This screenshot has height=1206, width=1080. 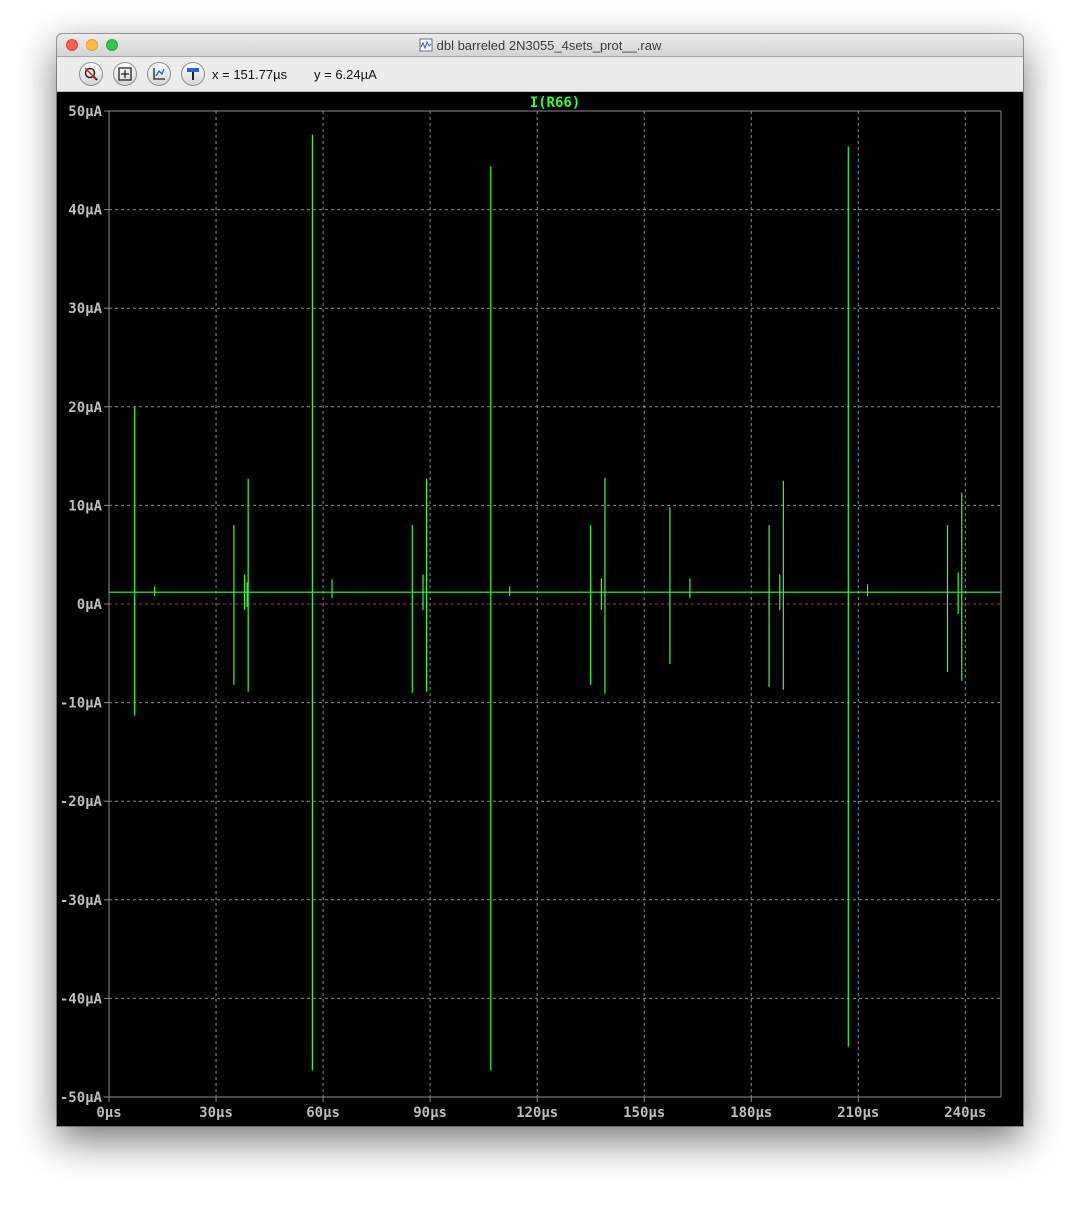 What do you see at coordinates (345, 74) in the screenshot?
I see `cursor-y-readout: y = 6.24µA` at bounding box center [345, 74].